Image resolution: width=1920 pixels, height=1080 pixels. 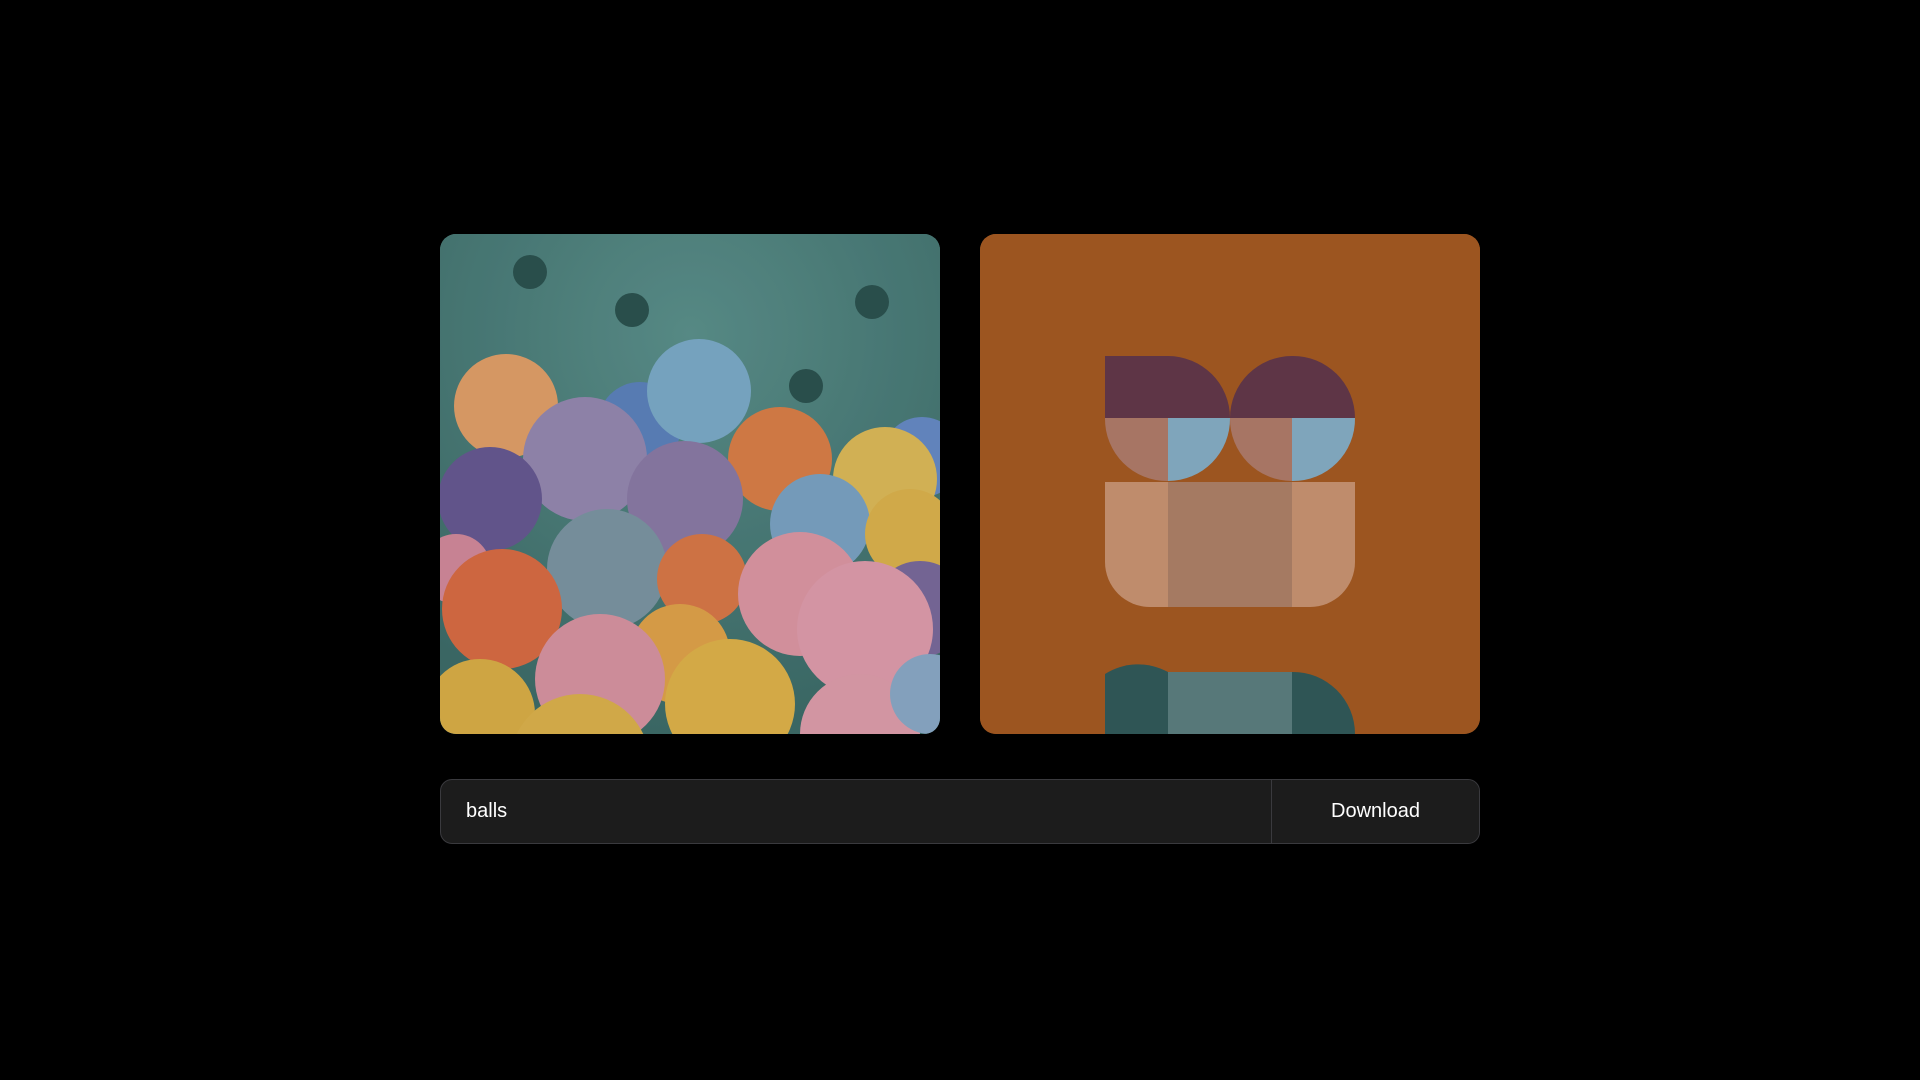 I want to click on geometric-face-avatar, so click(x=1230, y=484).